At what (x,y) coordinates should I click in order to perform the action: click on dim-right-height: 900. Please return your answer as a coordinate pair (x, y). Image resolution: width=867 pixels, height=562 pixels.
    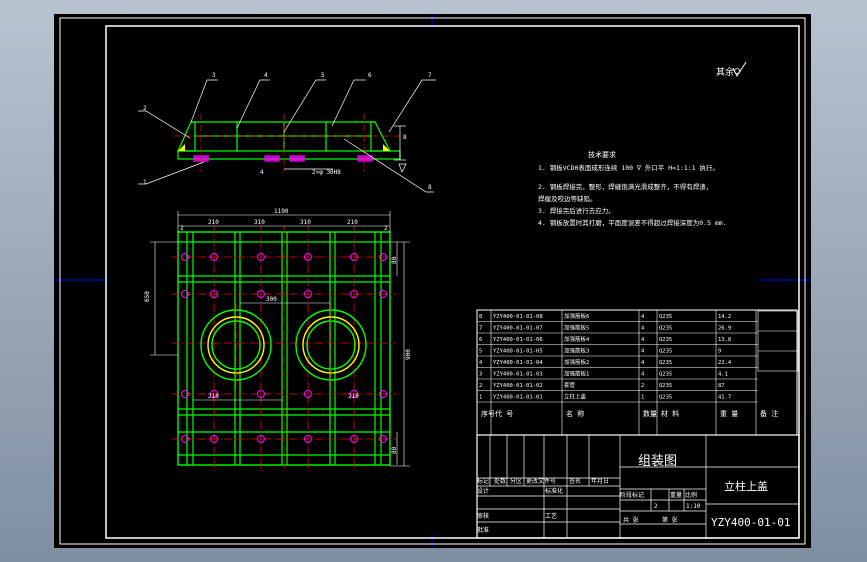
    Looking at the image, I should click on (408, 354).